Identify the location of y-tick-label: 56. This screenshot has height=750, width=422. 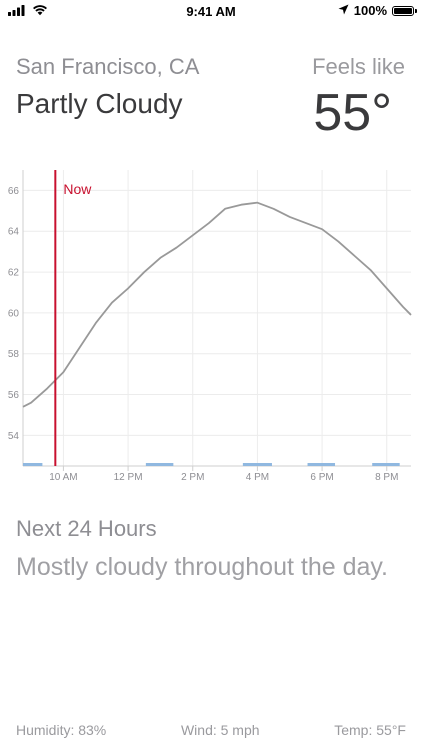
(14, 395).